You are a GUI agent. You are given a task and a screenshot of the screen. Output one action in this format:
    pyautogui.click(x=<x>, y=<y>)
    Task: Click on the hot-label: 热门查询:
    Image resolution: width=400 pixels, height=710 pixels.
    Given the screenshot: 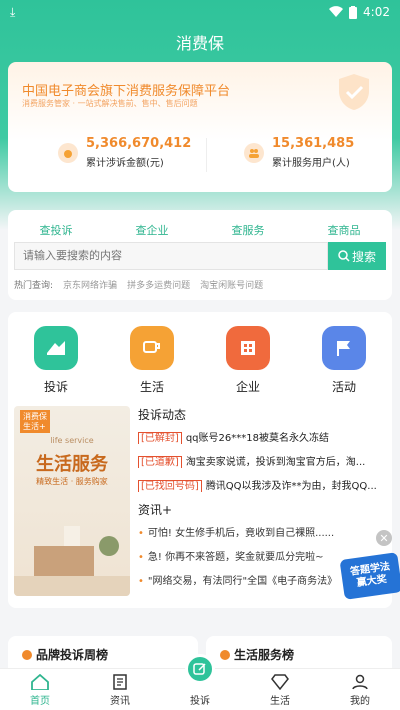 What is the action you would take?
    pyautogui.click(x=34, y=286)
    